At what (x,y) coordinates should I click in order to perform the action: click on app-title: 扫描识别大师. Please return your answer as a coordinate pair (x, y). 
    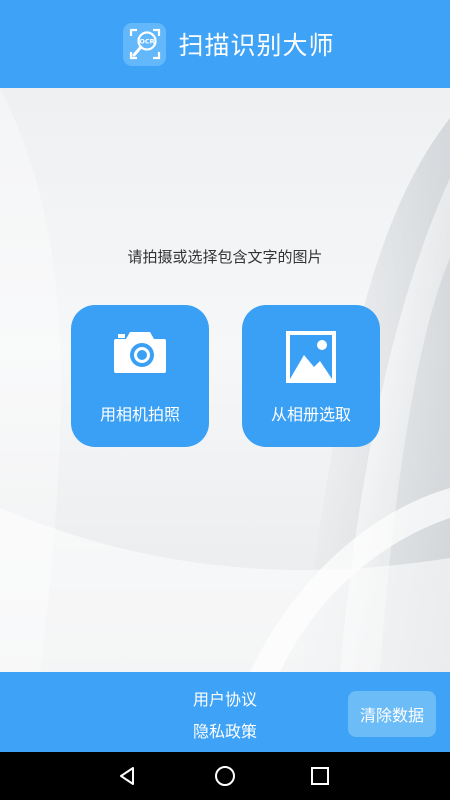
    Looking at the image, I should click on (256, 45).